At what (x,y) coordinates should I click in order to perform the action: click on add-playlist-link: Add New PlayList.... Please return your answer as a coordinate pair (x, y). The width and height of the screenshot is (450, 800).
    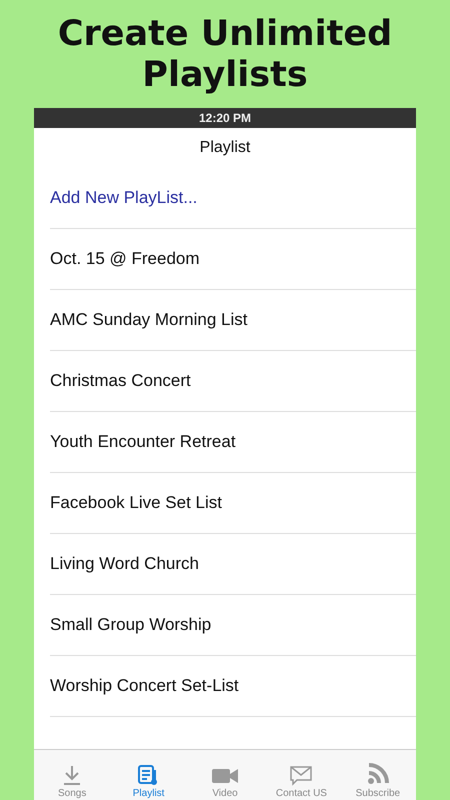
    Looking at the image, I should click on (124, 198).